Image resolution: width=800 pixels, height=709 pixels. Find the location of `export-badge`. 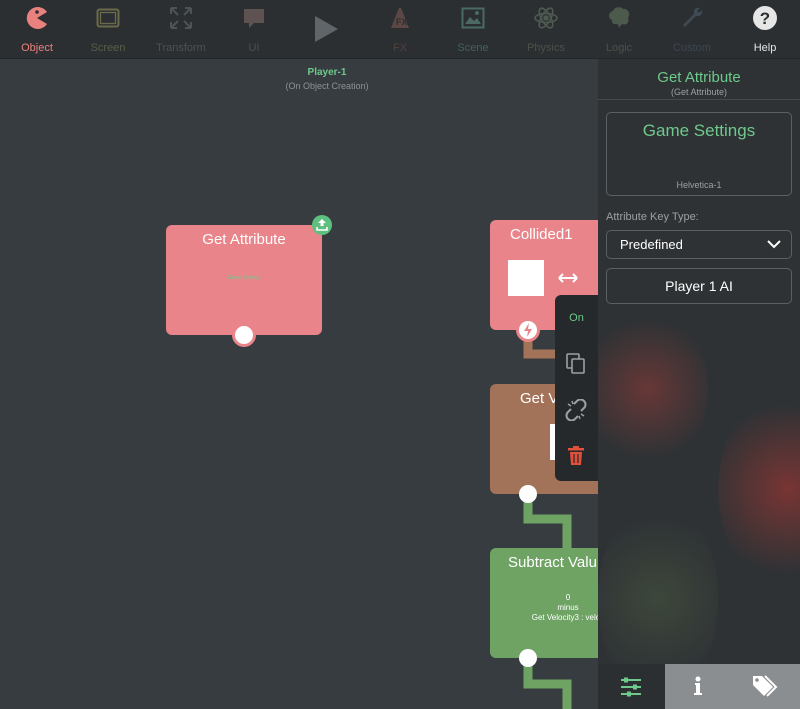

export-badge is located at coordinates (322, 225).